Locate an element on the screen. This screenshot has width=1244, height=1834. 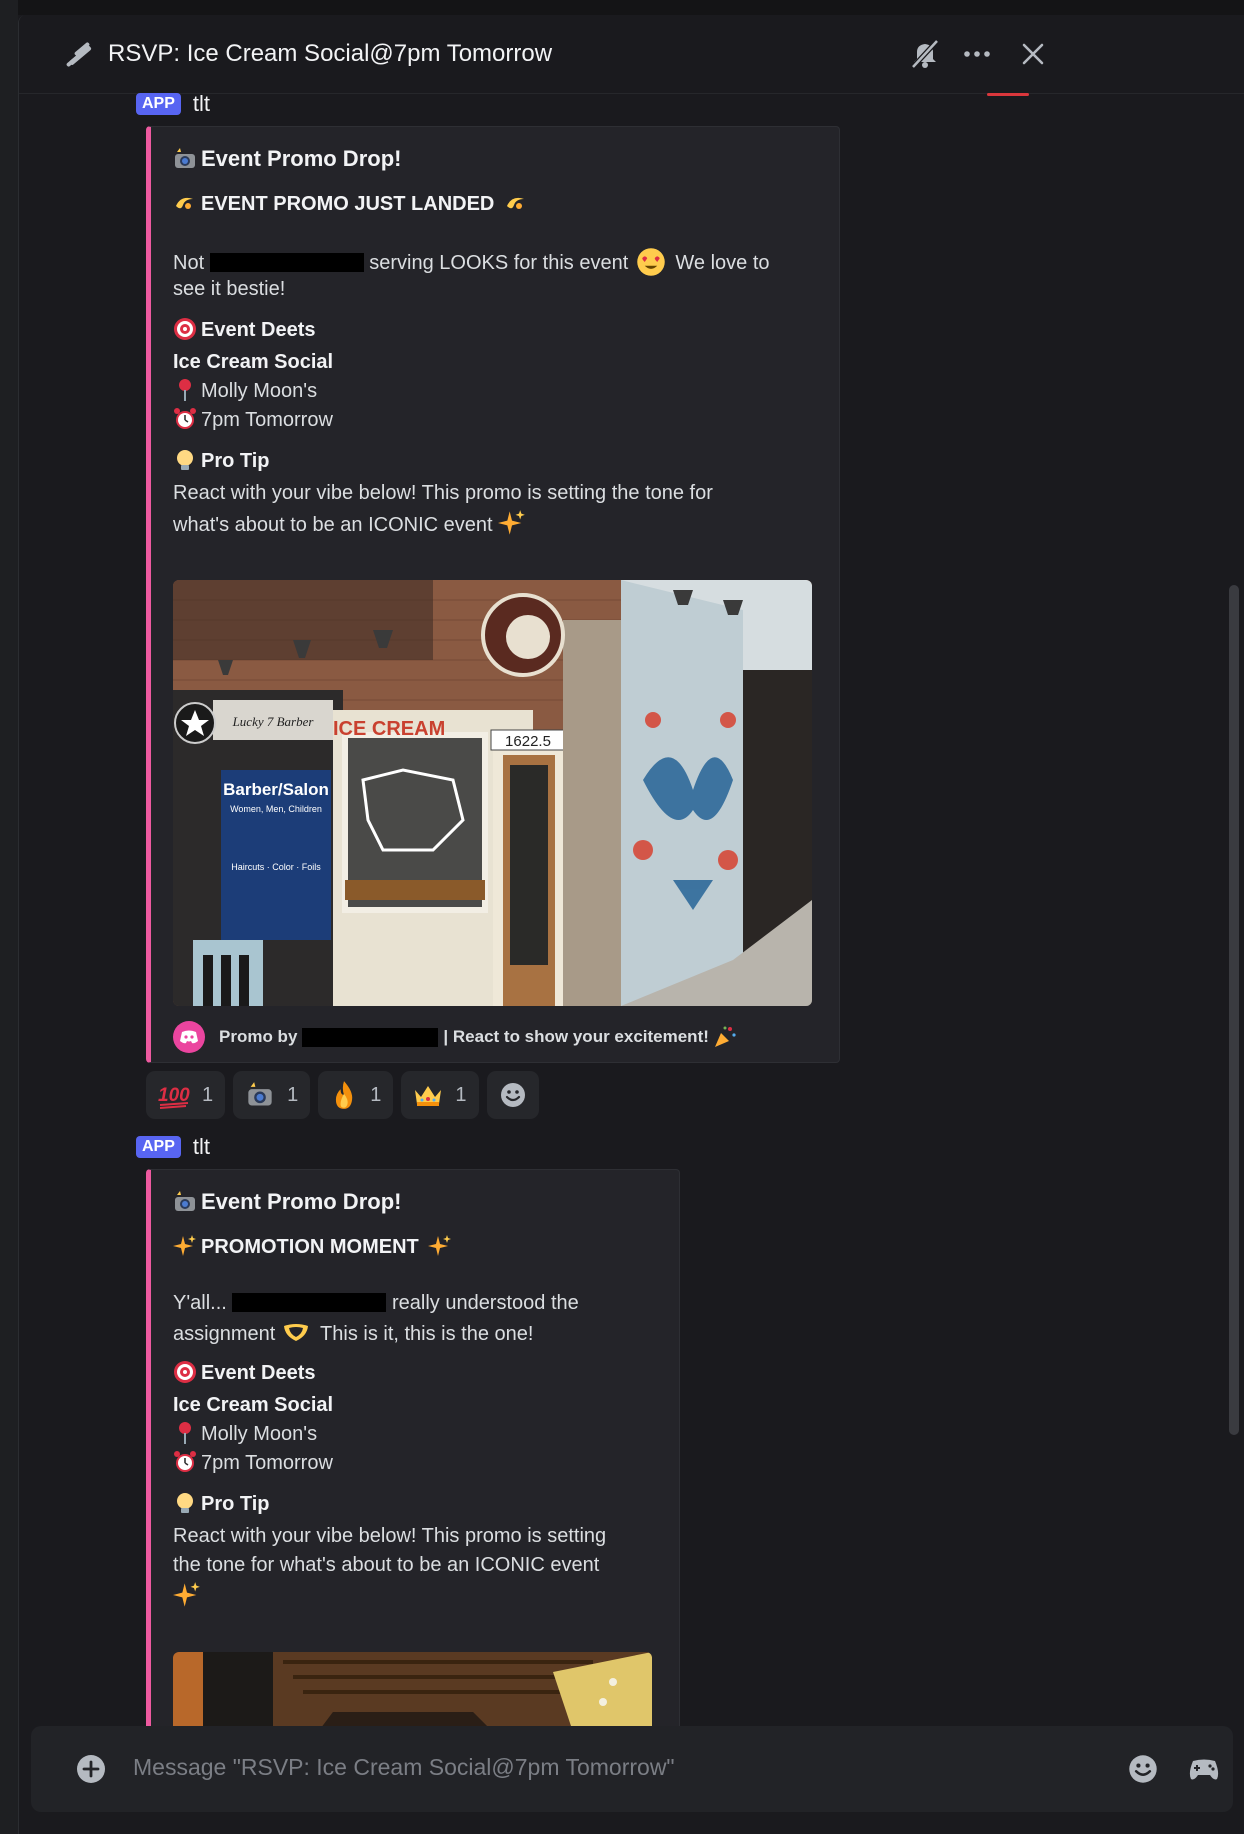
scrollbar-thumb is located at coordinates (1234, 1010).